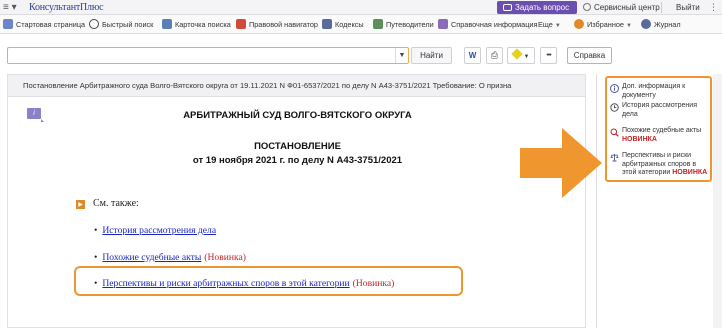 The width and height of the screenshot is (722, 328). Describe the element at coordinates (660, 135) in the screenshot. I see `side-item-similar-acts: Похожие судебные акты НОВИНКА` at that location.